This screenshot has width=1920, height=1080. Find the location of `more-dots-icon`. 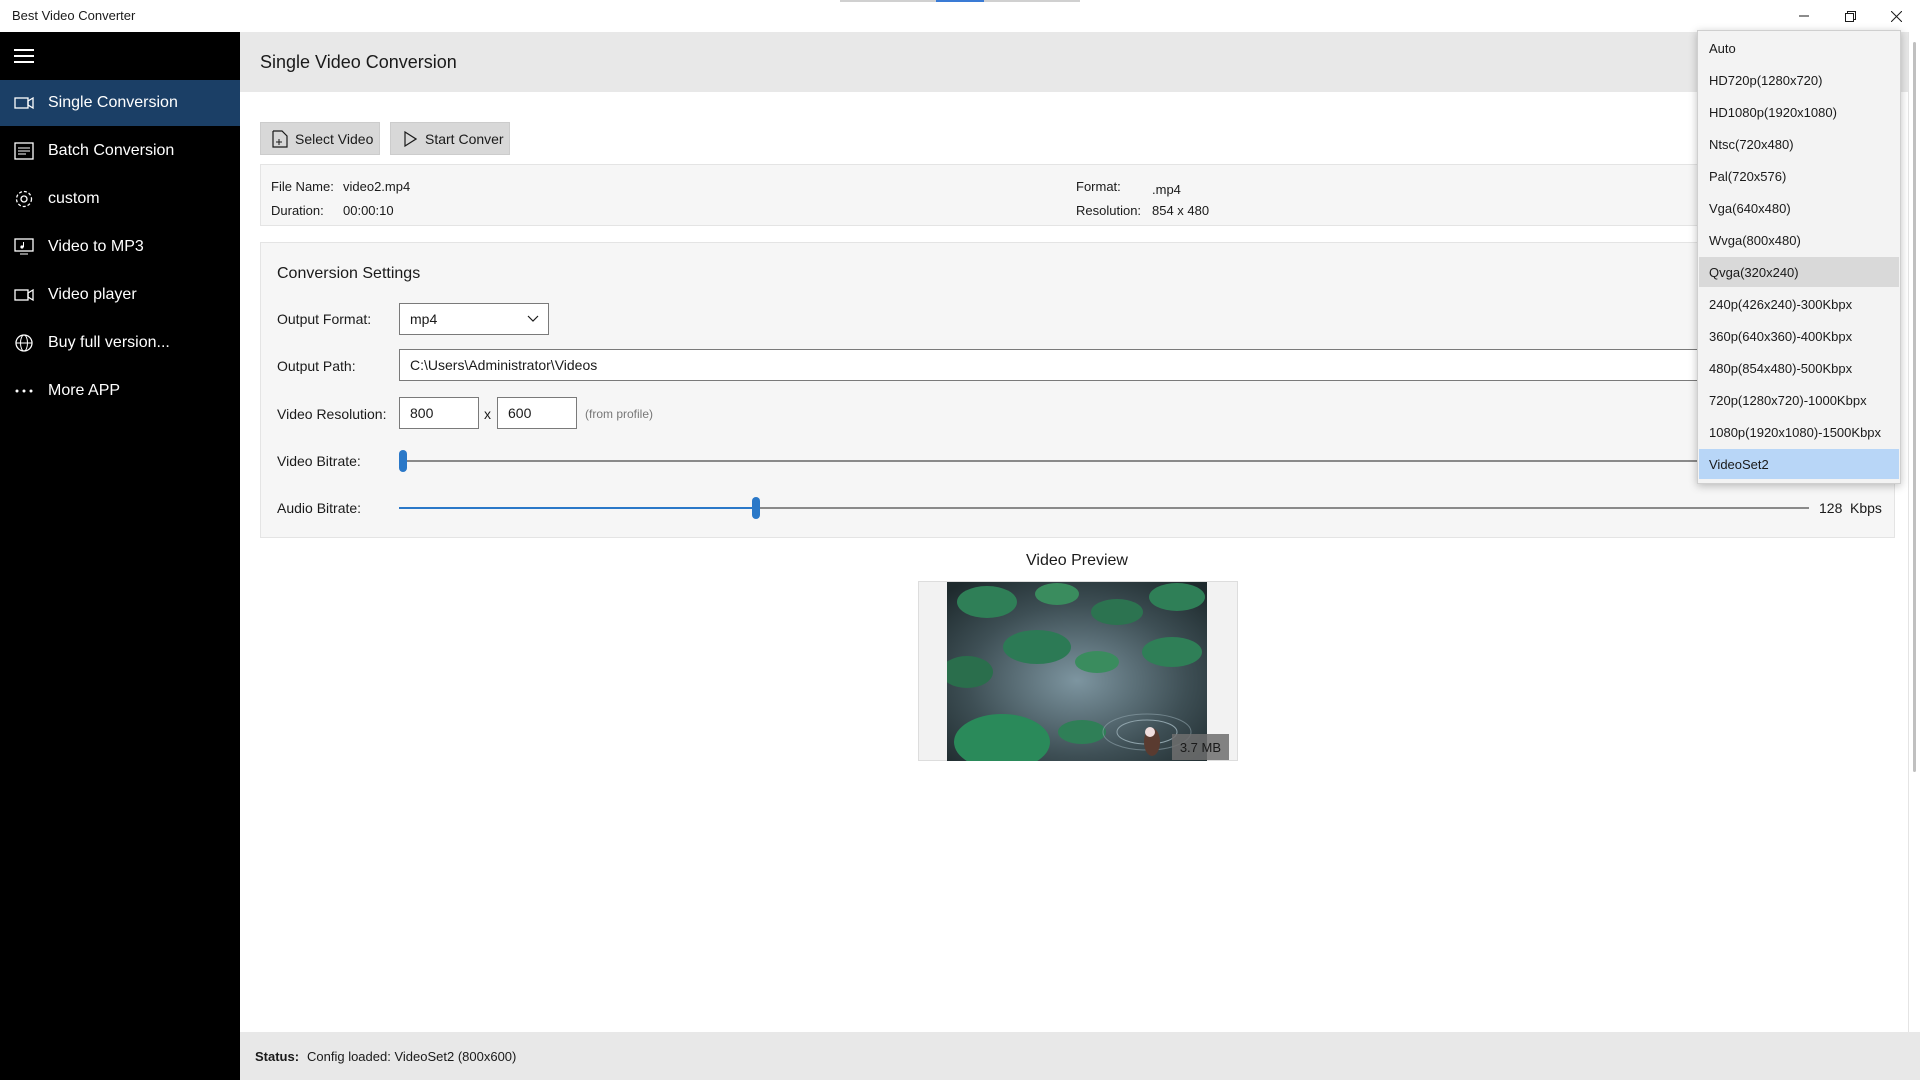

more-dots-icon is located at coordinates (24, 391).